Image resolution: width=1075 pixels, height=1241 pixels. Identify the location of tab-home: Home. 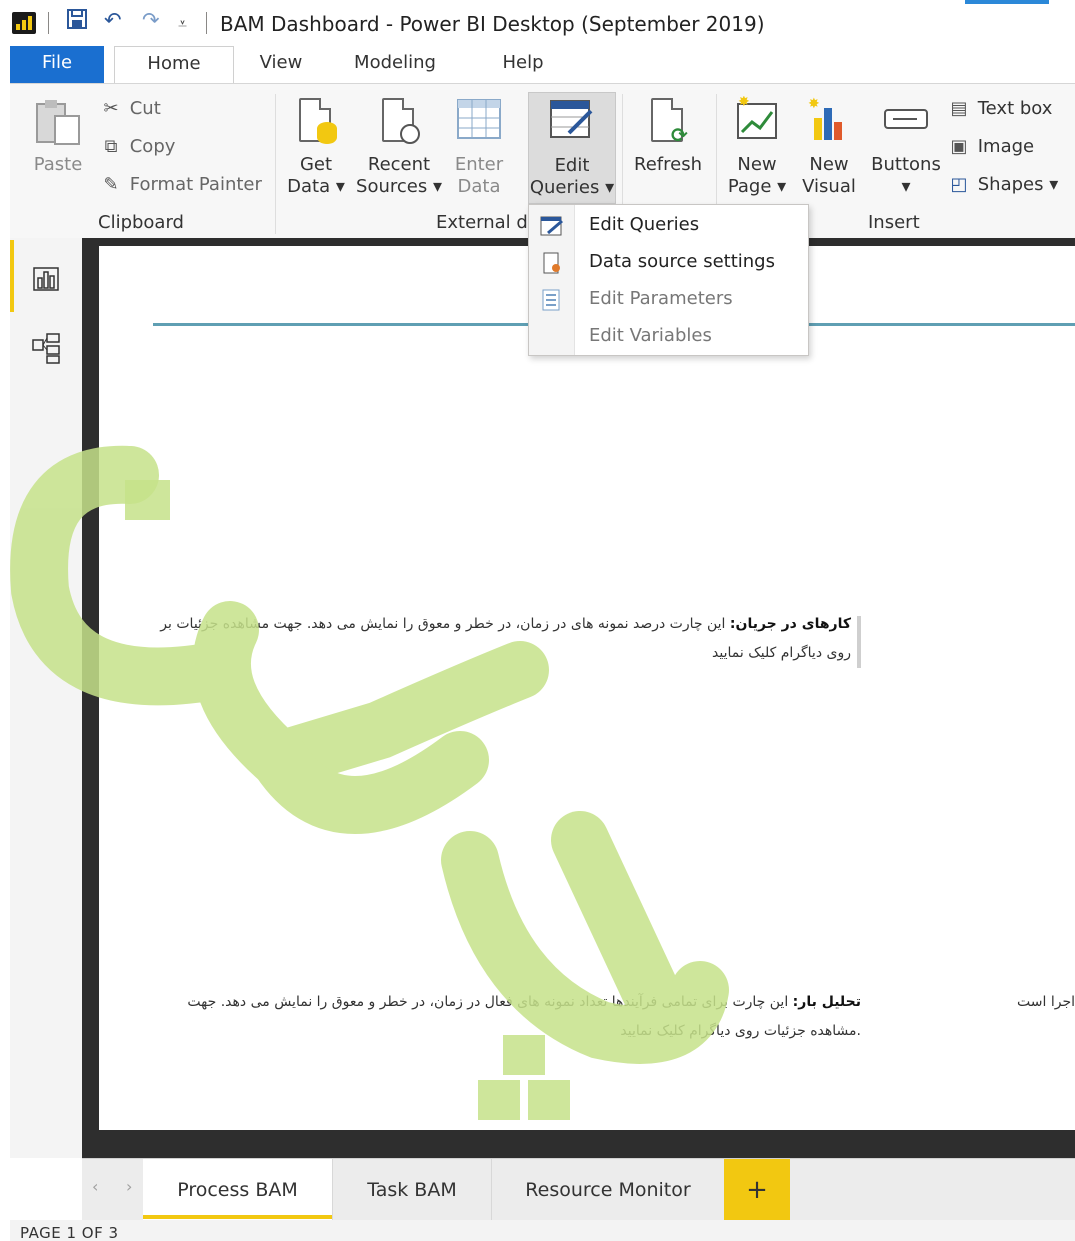
(174, 64).